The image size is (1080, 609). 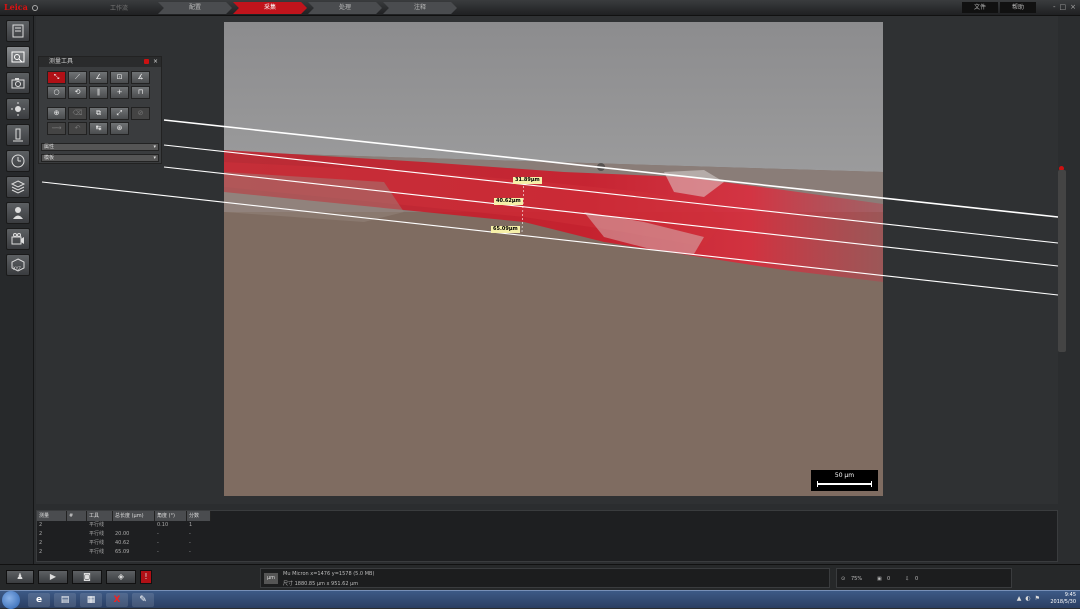 I want to click on user-icon, so click(x=18, y=213).